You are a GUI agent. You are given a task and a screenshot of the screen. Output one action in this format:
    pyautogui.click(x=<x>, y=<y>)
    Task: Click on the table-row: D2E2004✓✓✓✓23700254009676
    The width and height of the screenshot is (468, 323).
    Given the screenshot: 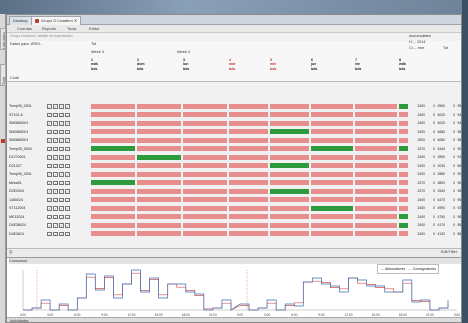 What is the action you would take?
    pyautogui.click(x=235, y=191)
    